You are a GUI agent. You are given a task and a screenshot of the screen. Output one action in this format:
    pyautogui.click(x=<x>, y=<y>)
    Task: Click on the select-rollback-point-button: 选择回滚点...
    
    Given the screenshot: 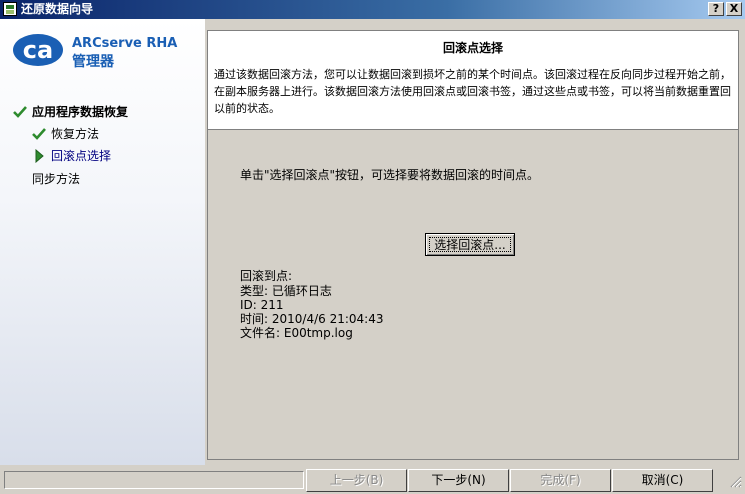 What is the action you would take?
    pyautogui.click(x=470, y=244)
    